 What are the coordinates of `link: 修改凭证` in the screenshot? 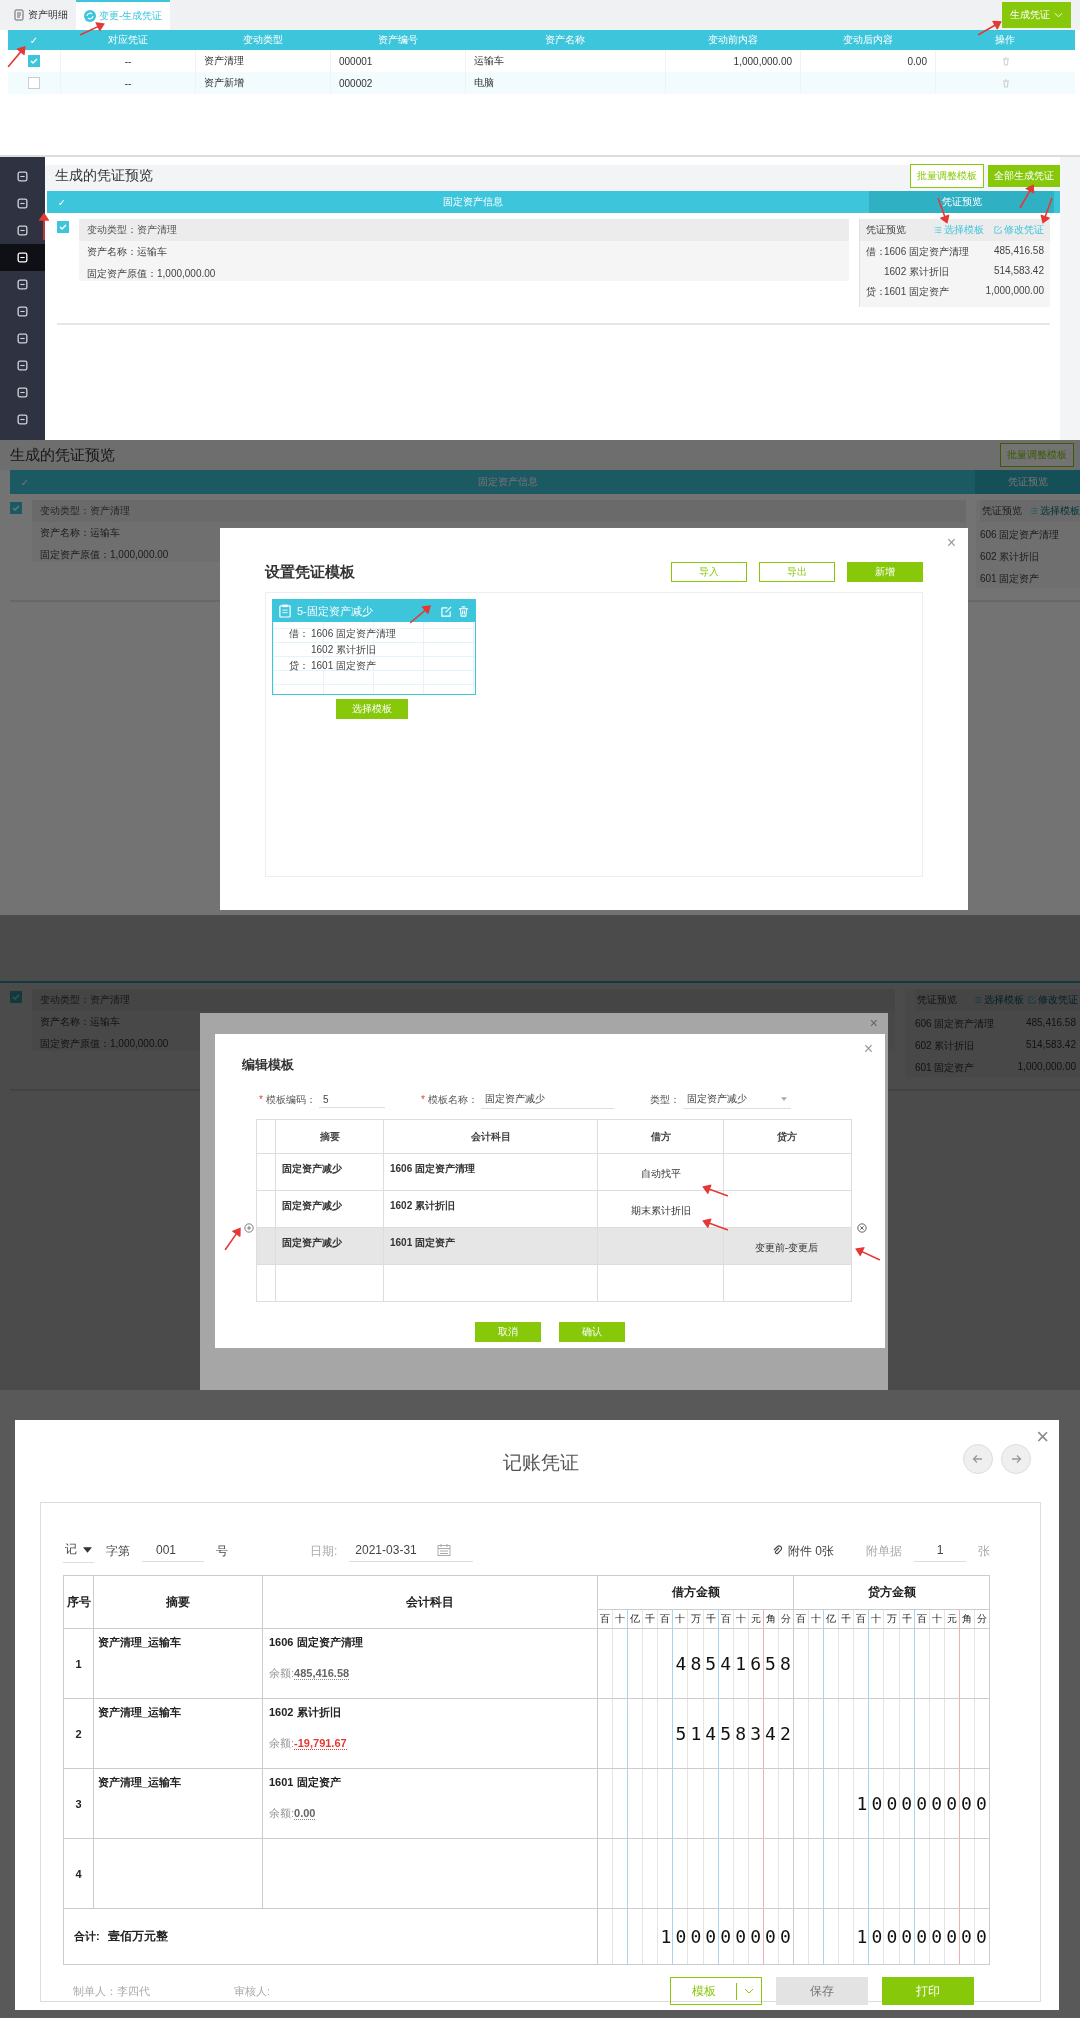 It's located at (1019, 230).